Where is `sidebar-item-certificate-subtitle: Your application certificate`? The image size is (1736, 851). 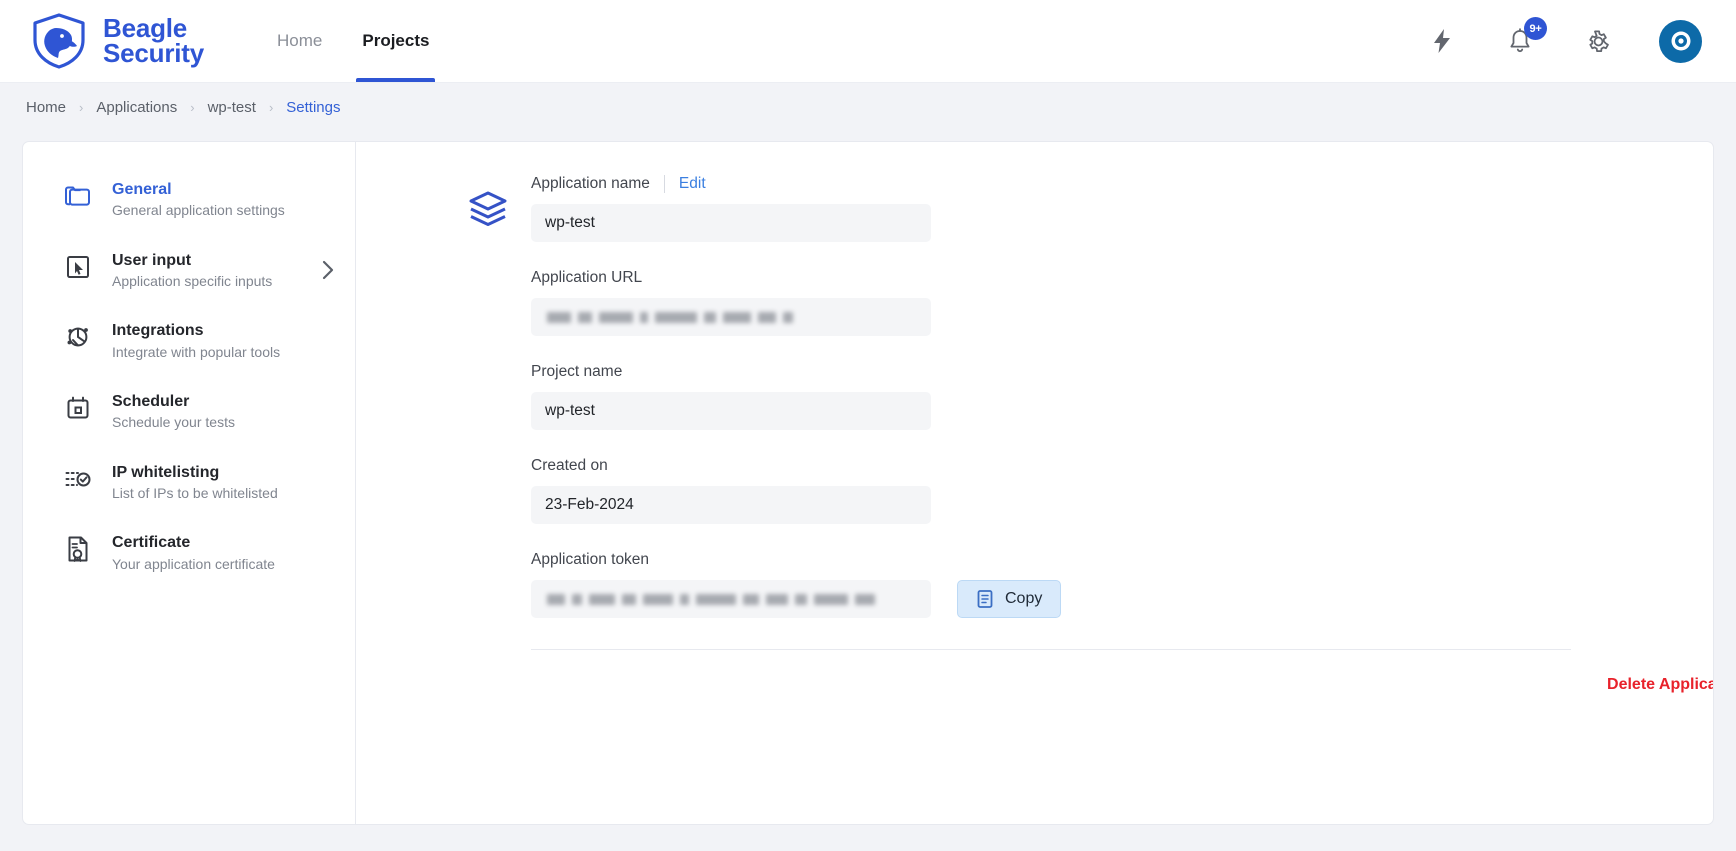
sidebar-item-certificate-subtitle: Your application certificate is located at coordinates (193, 563).